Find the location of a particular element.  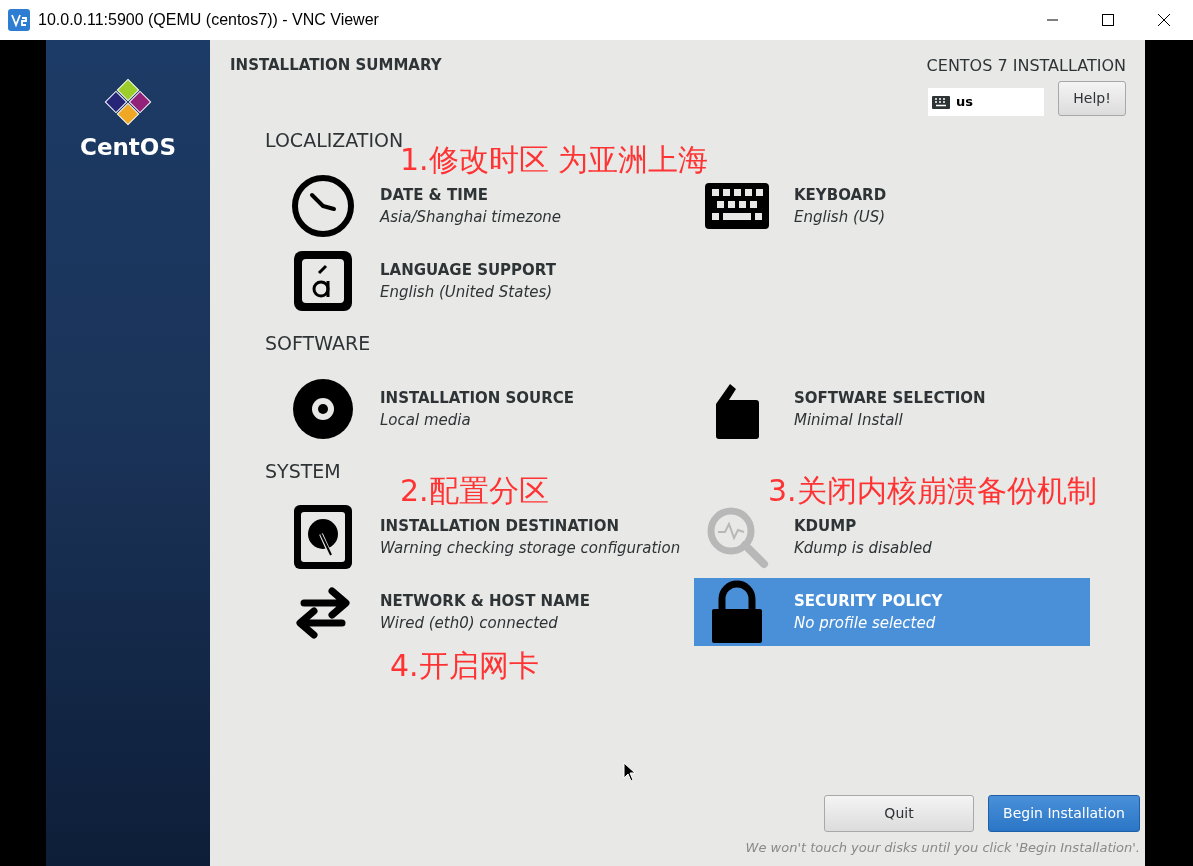

spoke-title: DATE & TIME is located at coordinates (434, 195).